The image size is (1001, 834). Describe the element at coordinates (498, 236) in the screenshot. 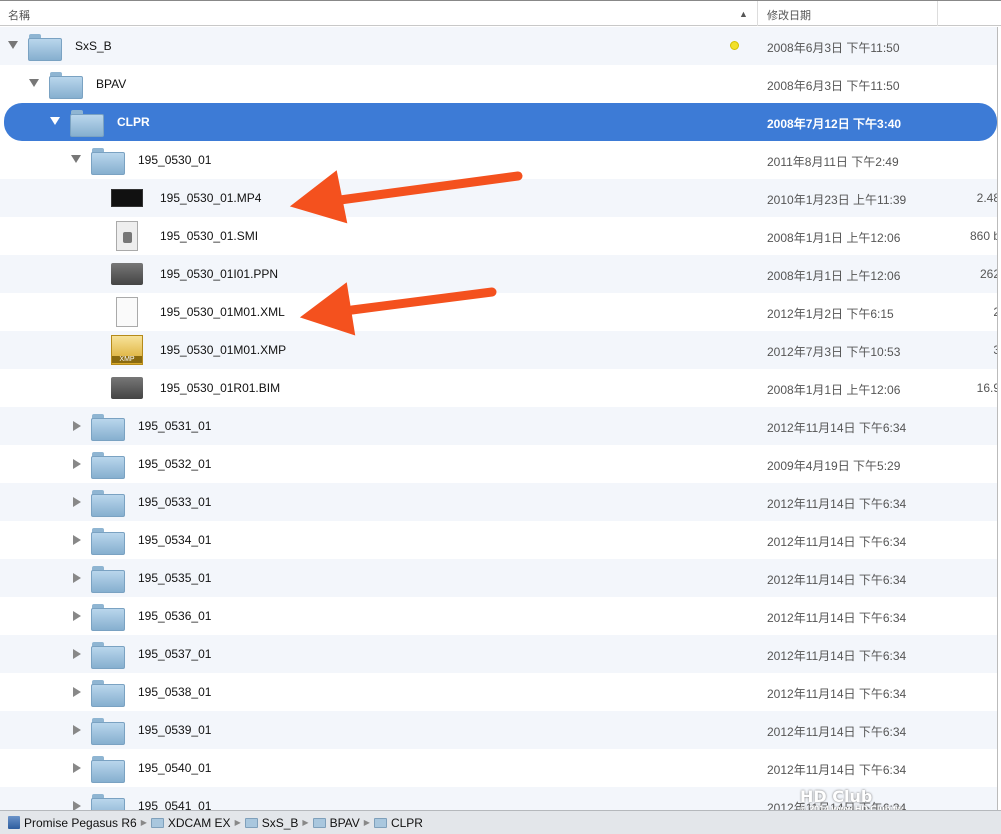

I see `file-row: 195_0530_01.SMI 2008年1月1日 上午12:06 860 b` at that location.